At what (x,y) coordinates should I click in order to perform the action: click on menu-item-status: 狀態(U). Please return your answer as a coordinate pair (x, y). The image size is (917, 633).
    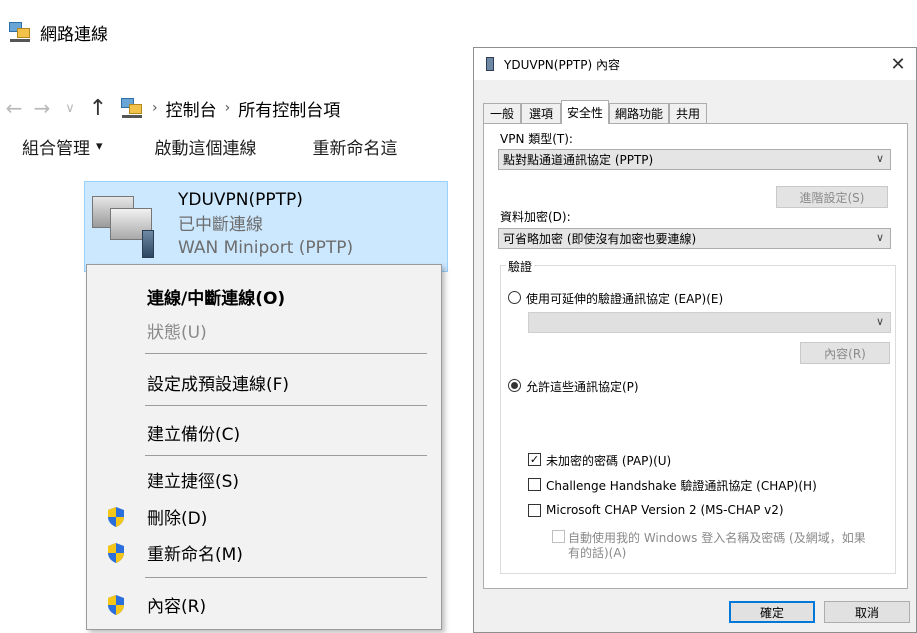
    Looking at the image, I should click on (264, 330).